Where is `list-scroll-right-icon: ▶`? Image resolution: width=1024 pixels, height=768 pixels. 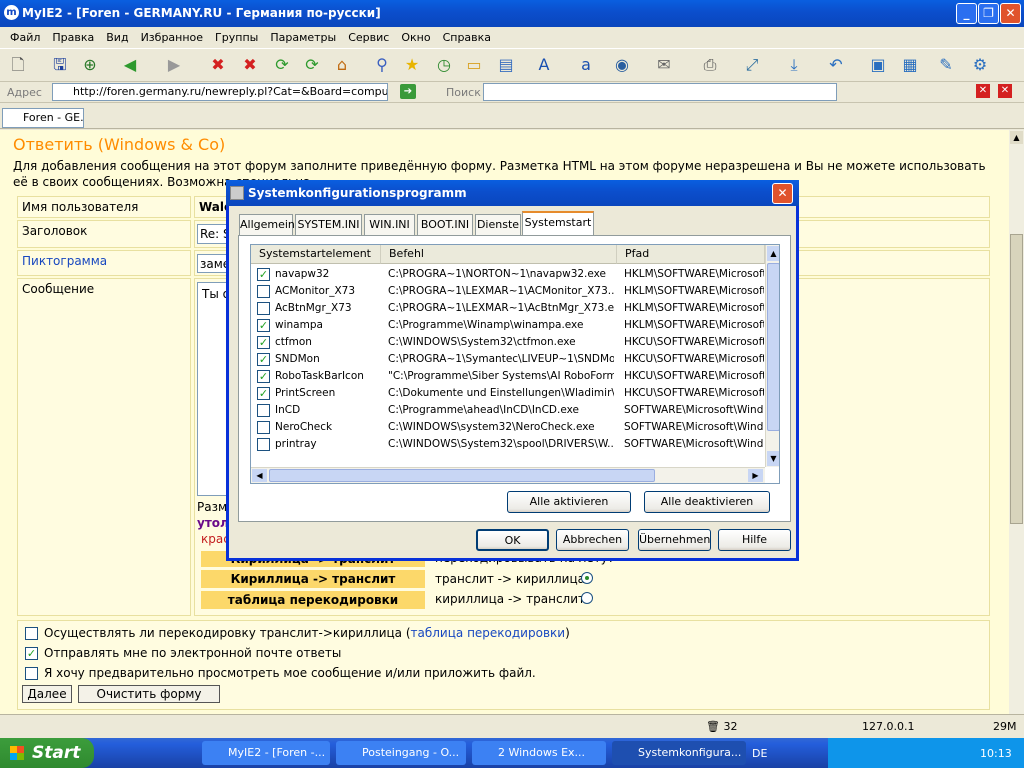 list-scroll-right-icon: ▶ is located at coordinates (755, 475).